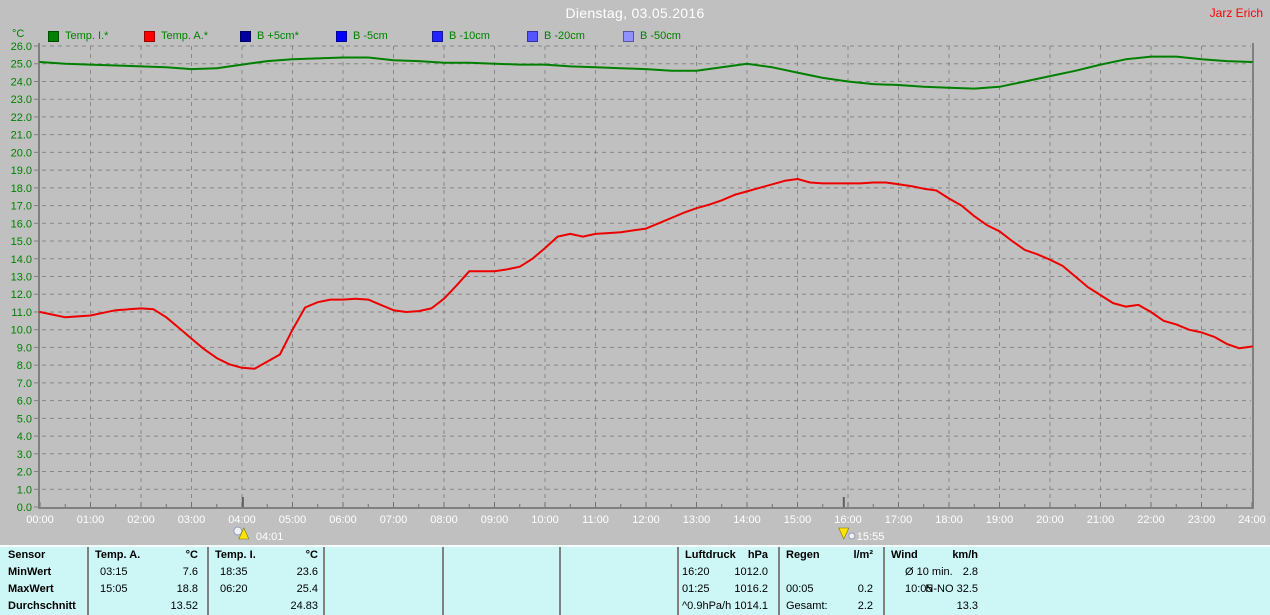 The width and height of the screenshot is (1270, 615). Describe the element at coordinates (27, 555) in the screenshot. I see `table-corner-label: Sensor` at that location.